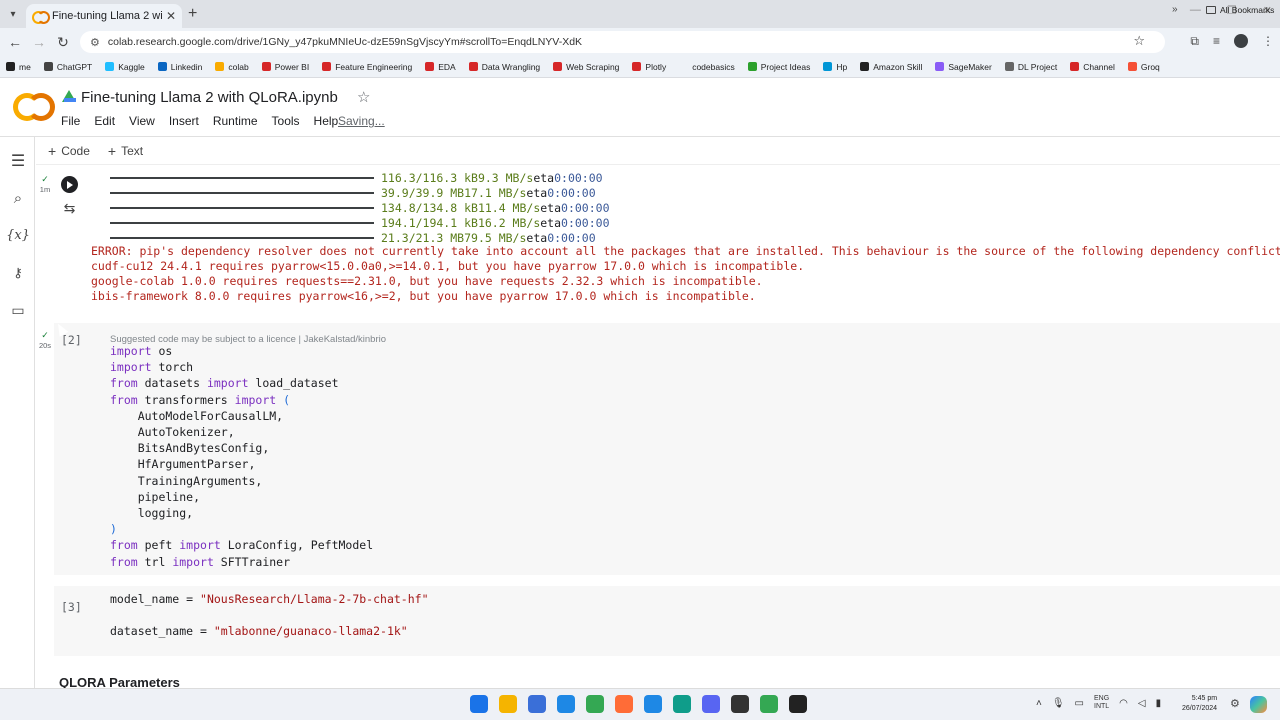 Image resolution: width=1280 pixels, height=720 pixels. What do you see at coordinates (183, 464) in the screenshot?
I see `code-token: HfArgumentParser,` at bounding box center [183, 464].